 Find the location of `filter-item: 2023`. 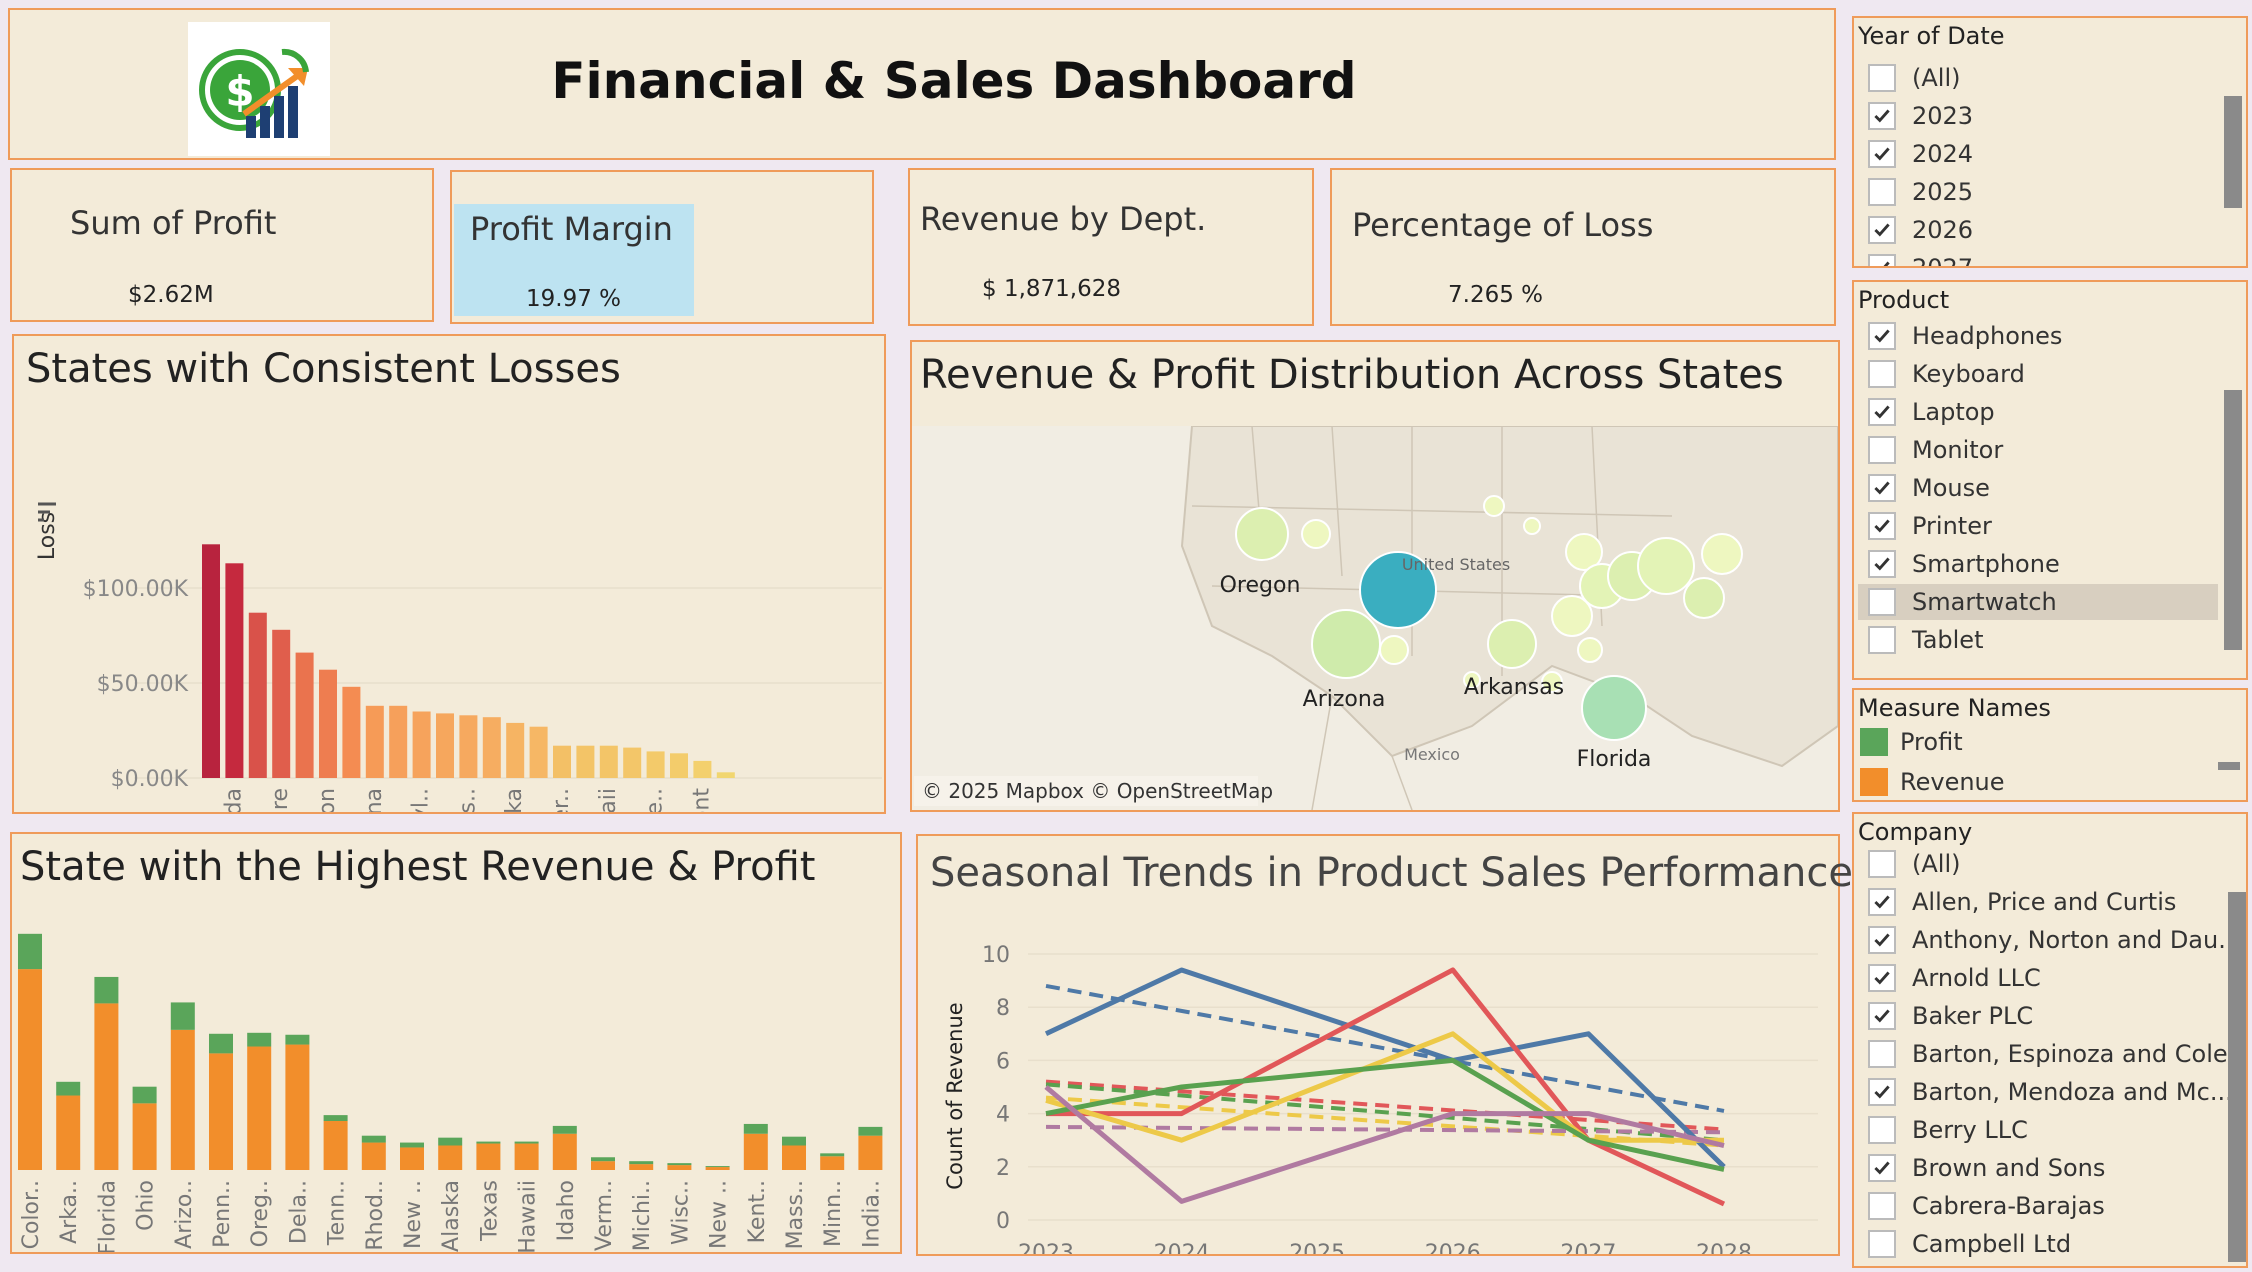

filter-item: 2023 is located at coordinates (1920, 116).